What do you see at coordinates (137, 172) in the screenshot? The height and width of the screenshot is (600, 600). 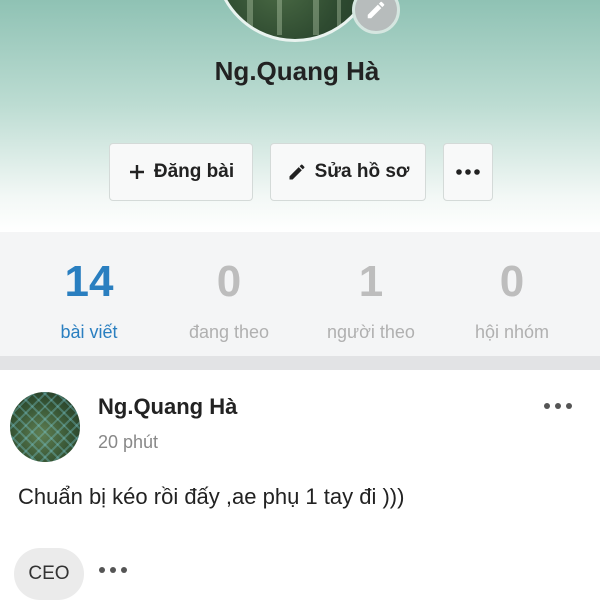 I see `plus-icon` at bounding box center [137, 172].